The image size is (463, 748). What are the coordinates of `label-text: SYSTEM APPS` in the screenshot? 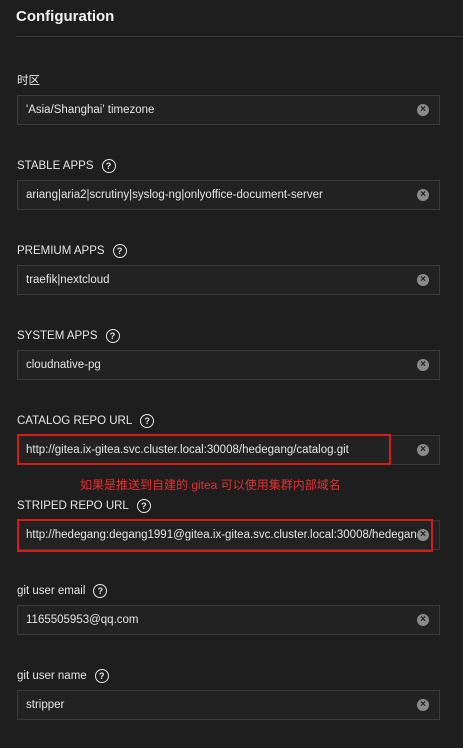 It's located at (57, 336).